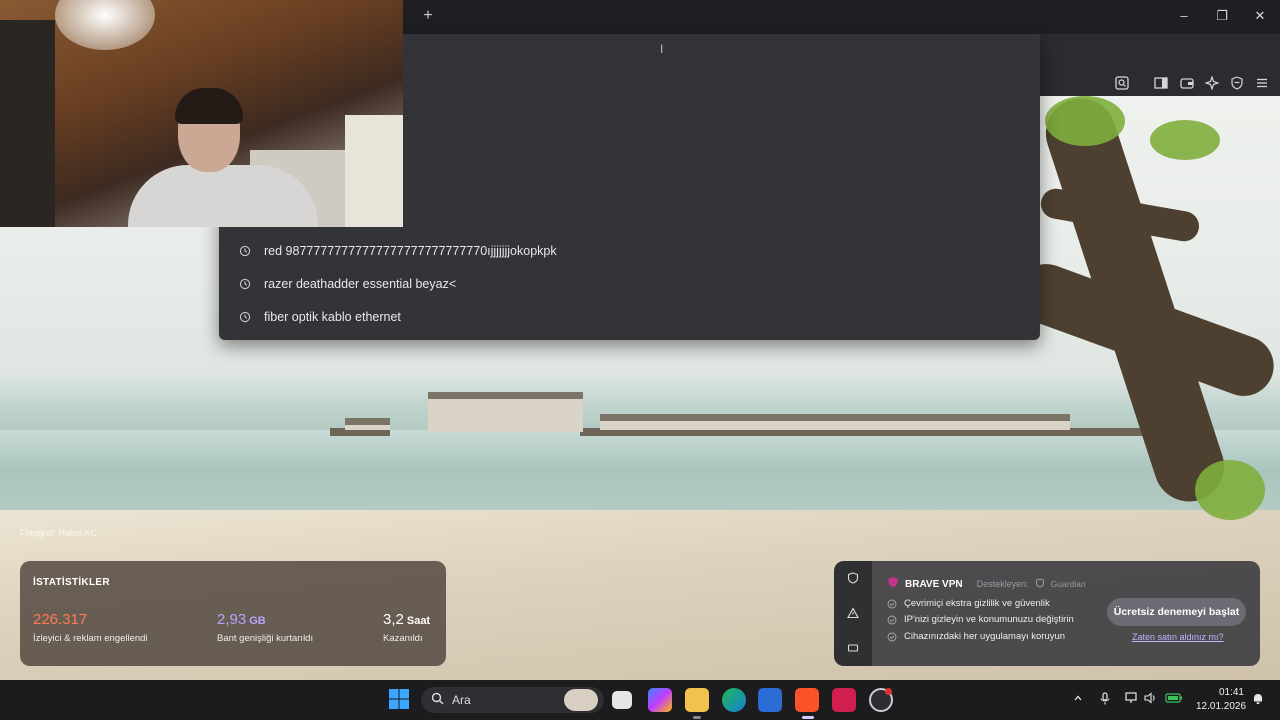 The image size is (1280, 720). Describe the element at coordinates (581, 700) in the screenshot. I see `search-highlight-image` at that location.